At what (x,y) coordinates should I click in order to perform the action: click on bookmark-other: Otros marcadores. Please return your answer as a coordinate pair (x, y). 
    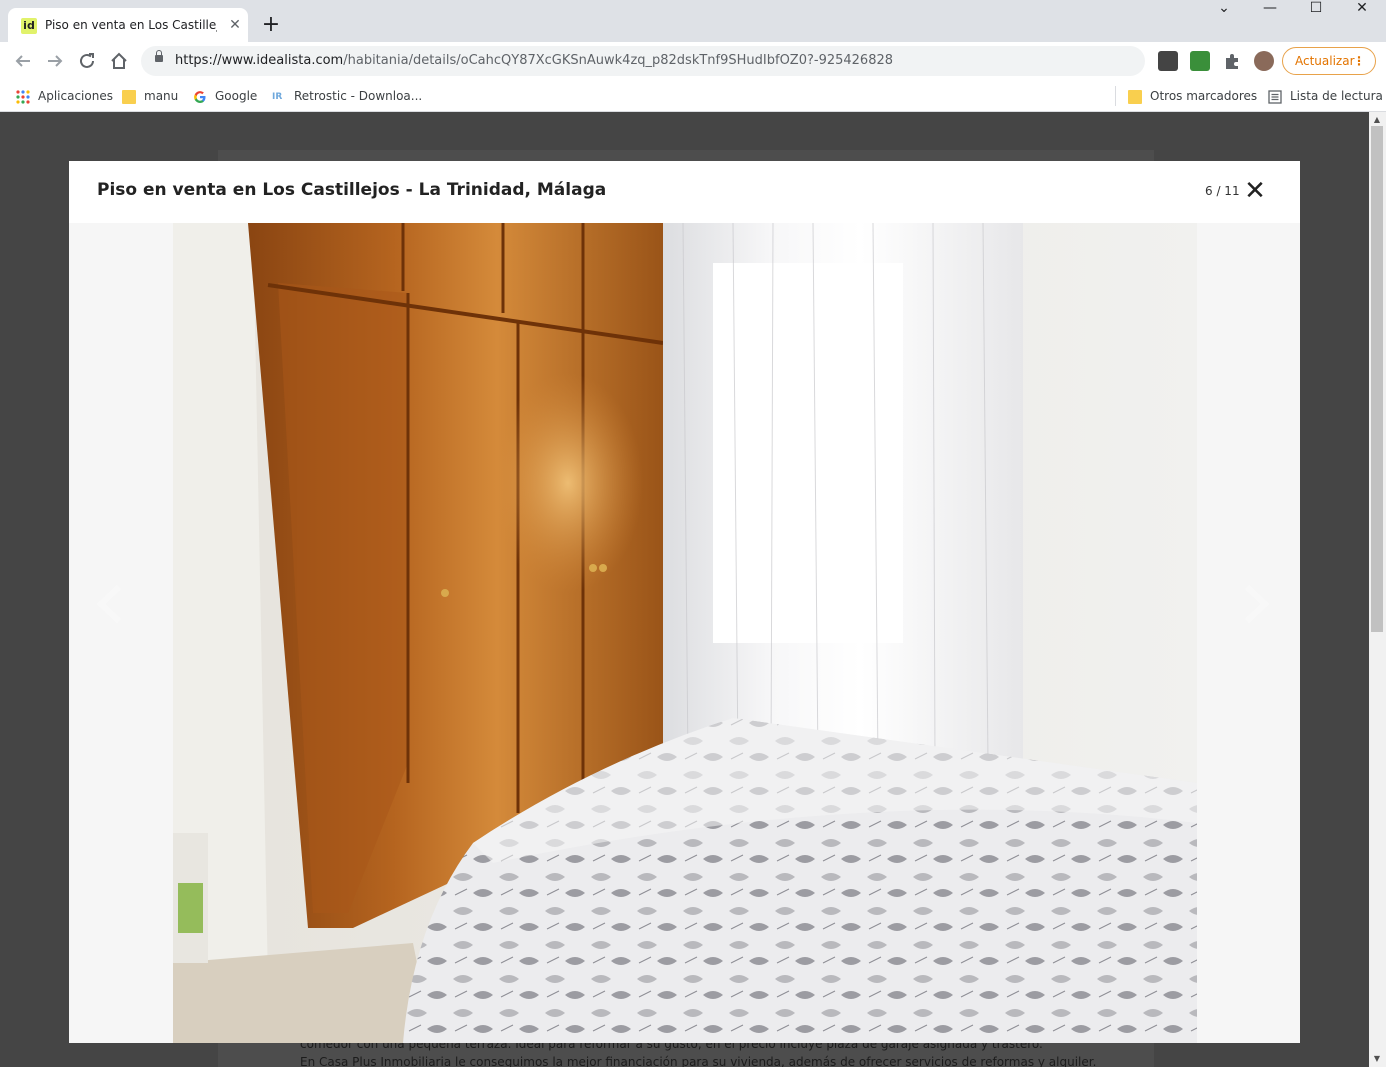
    Looking at the image, I should click on (1192, 96).